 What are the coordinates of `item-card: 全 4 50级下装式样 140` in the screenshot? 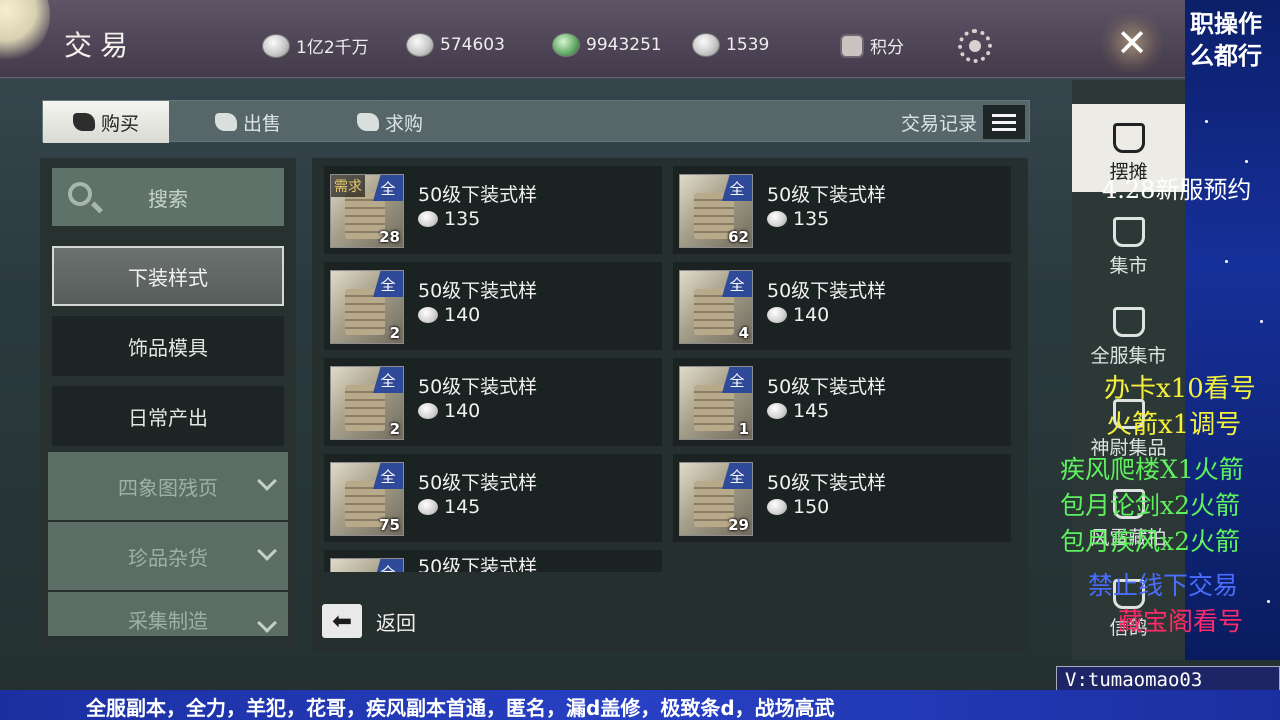 It's located at (842, 306).